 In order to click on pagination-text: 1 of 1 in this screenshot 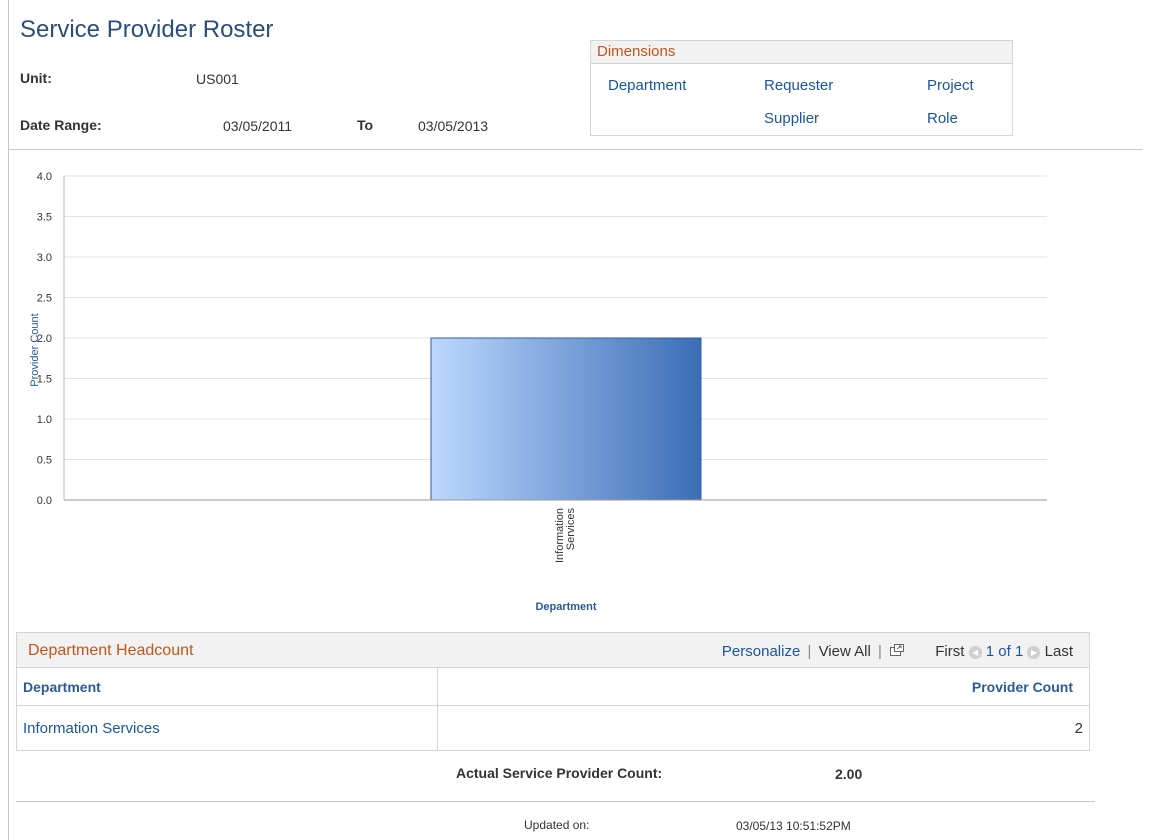, I will do `click(1004, 651)`.